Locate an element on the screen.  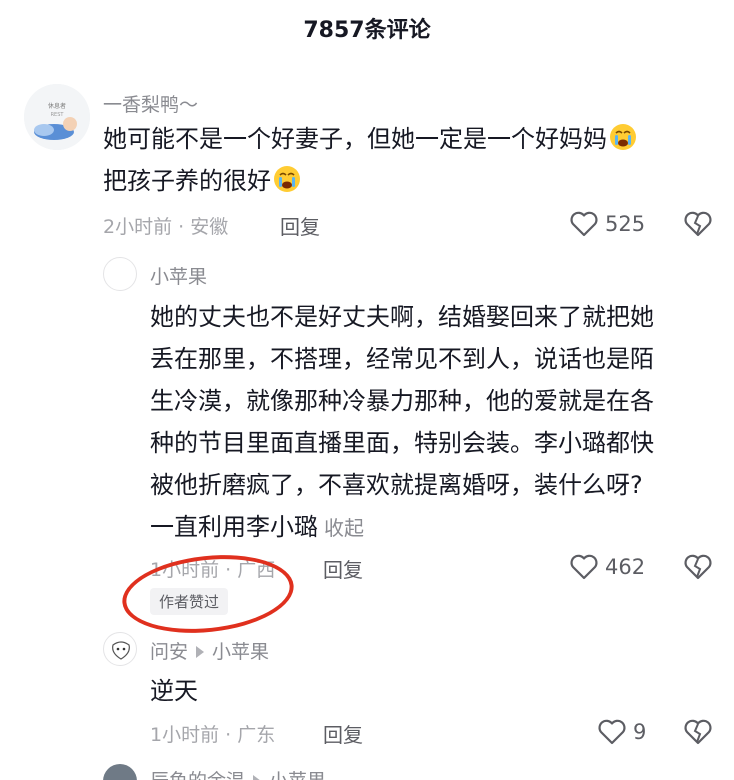
collapse-button: 收起 is located at coordinates (344, 528).